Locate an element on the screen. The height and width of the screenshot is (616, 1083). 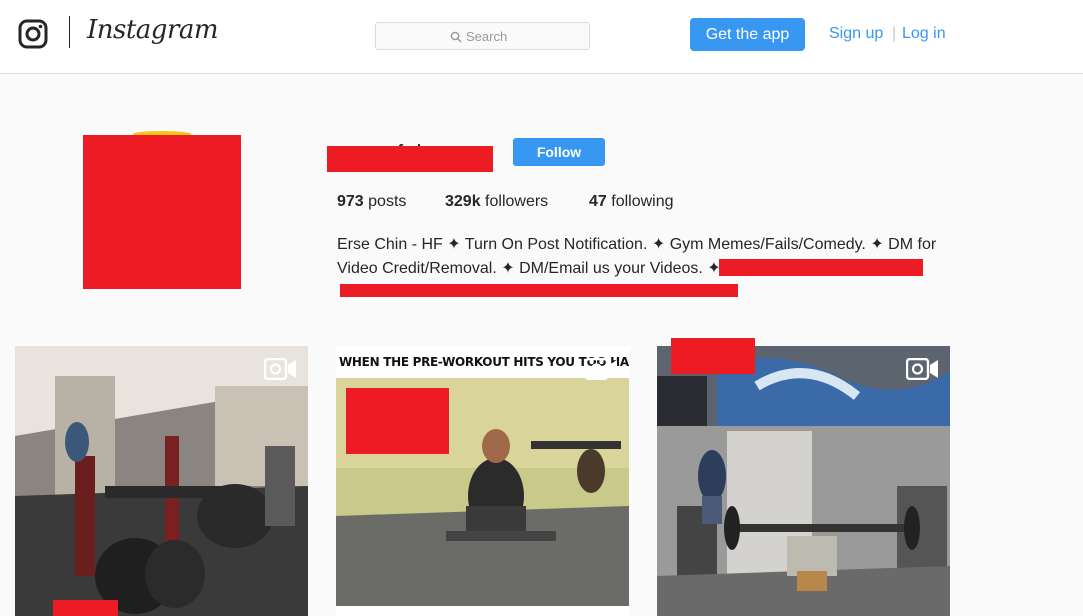
following-stat: 47 following is located at coordinates (631, 202).